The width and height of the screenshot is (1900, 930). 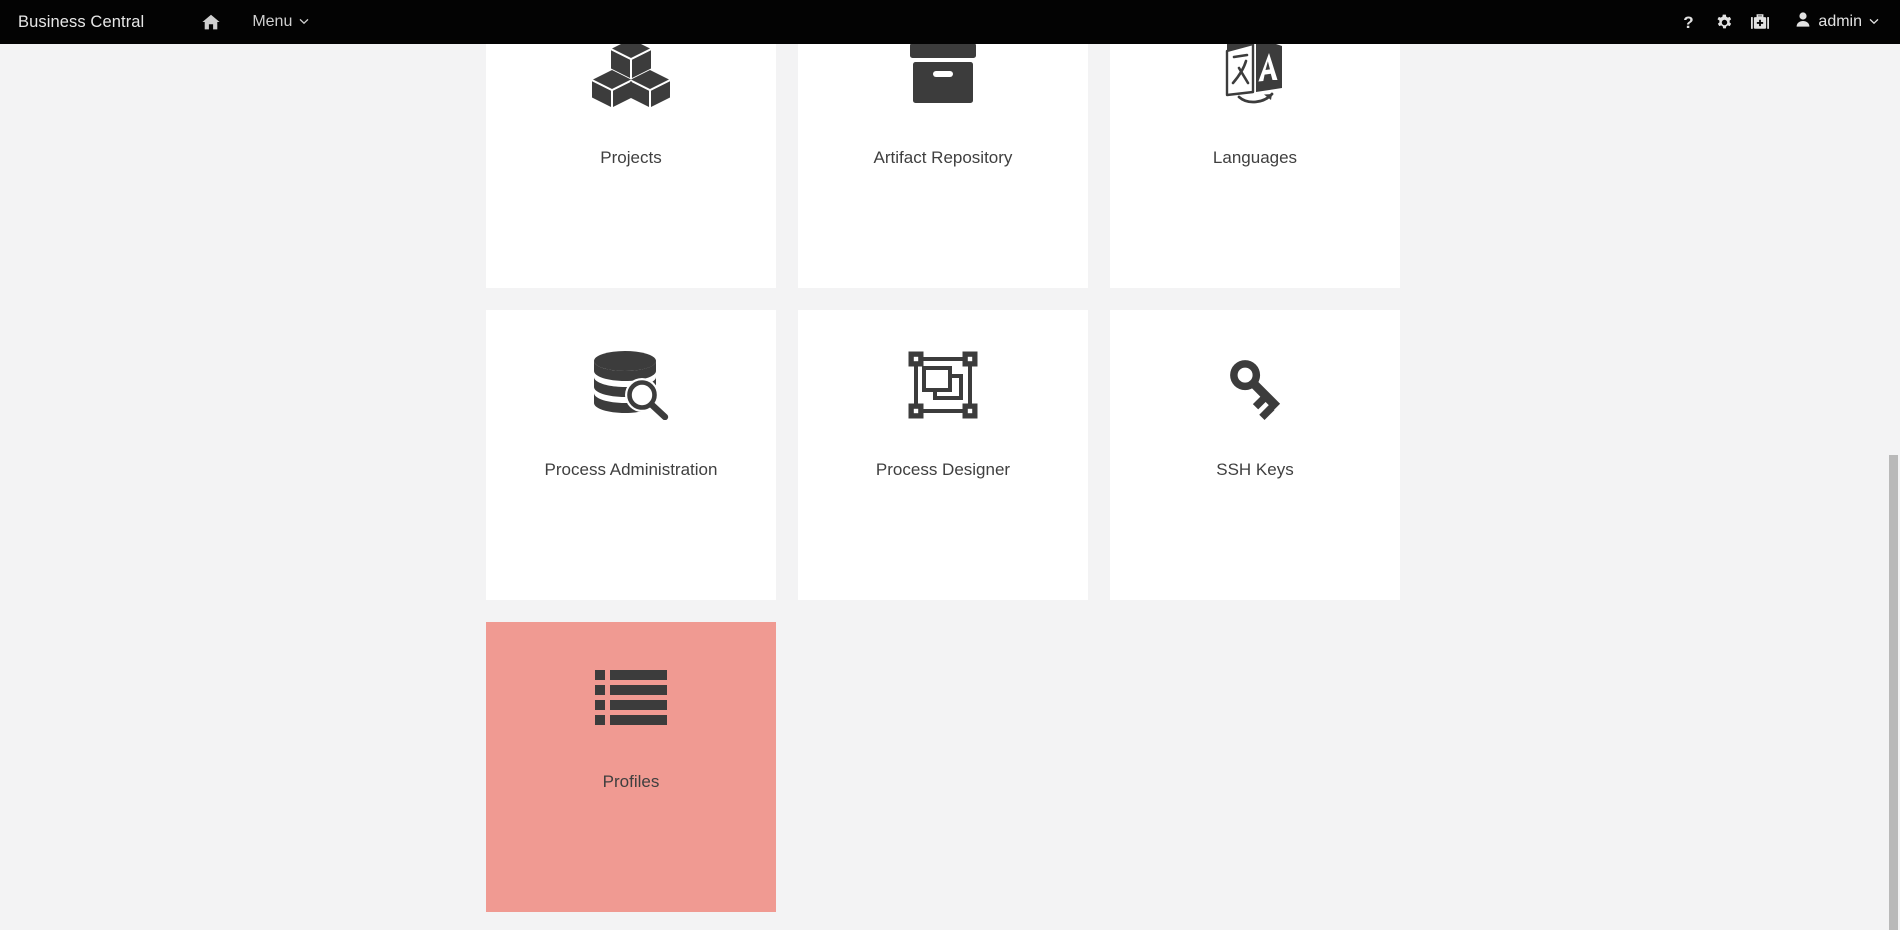 What do you see at coordinates (631, 469) in the screenshot?
I see `tile-label: Process Administration` at bounding box center [631, 469].